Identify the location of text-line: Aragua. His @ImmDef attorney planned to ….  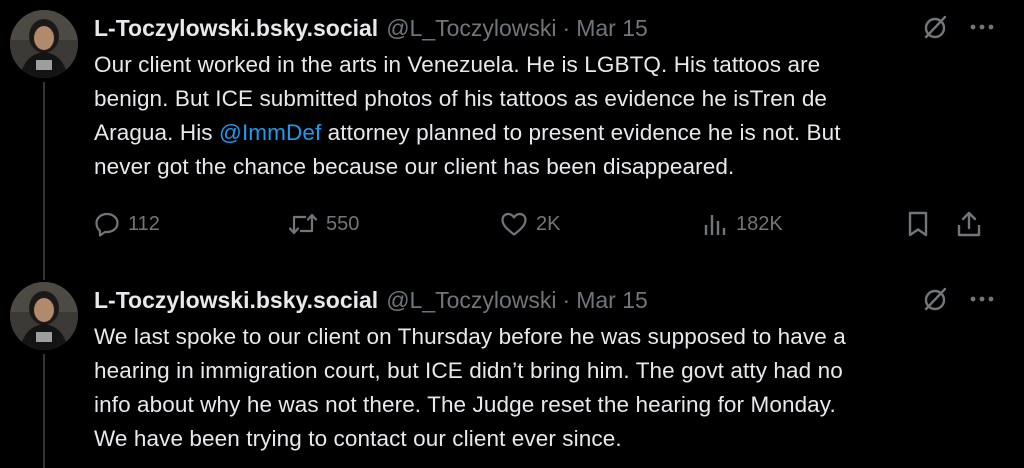
(467, 132).